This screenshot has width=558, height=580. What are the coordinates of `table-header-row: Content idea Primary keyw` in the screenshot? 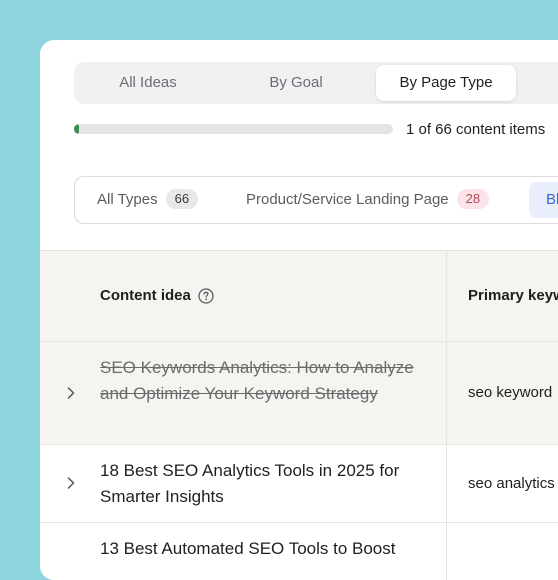 It's located at (299, 295).